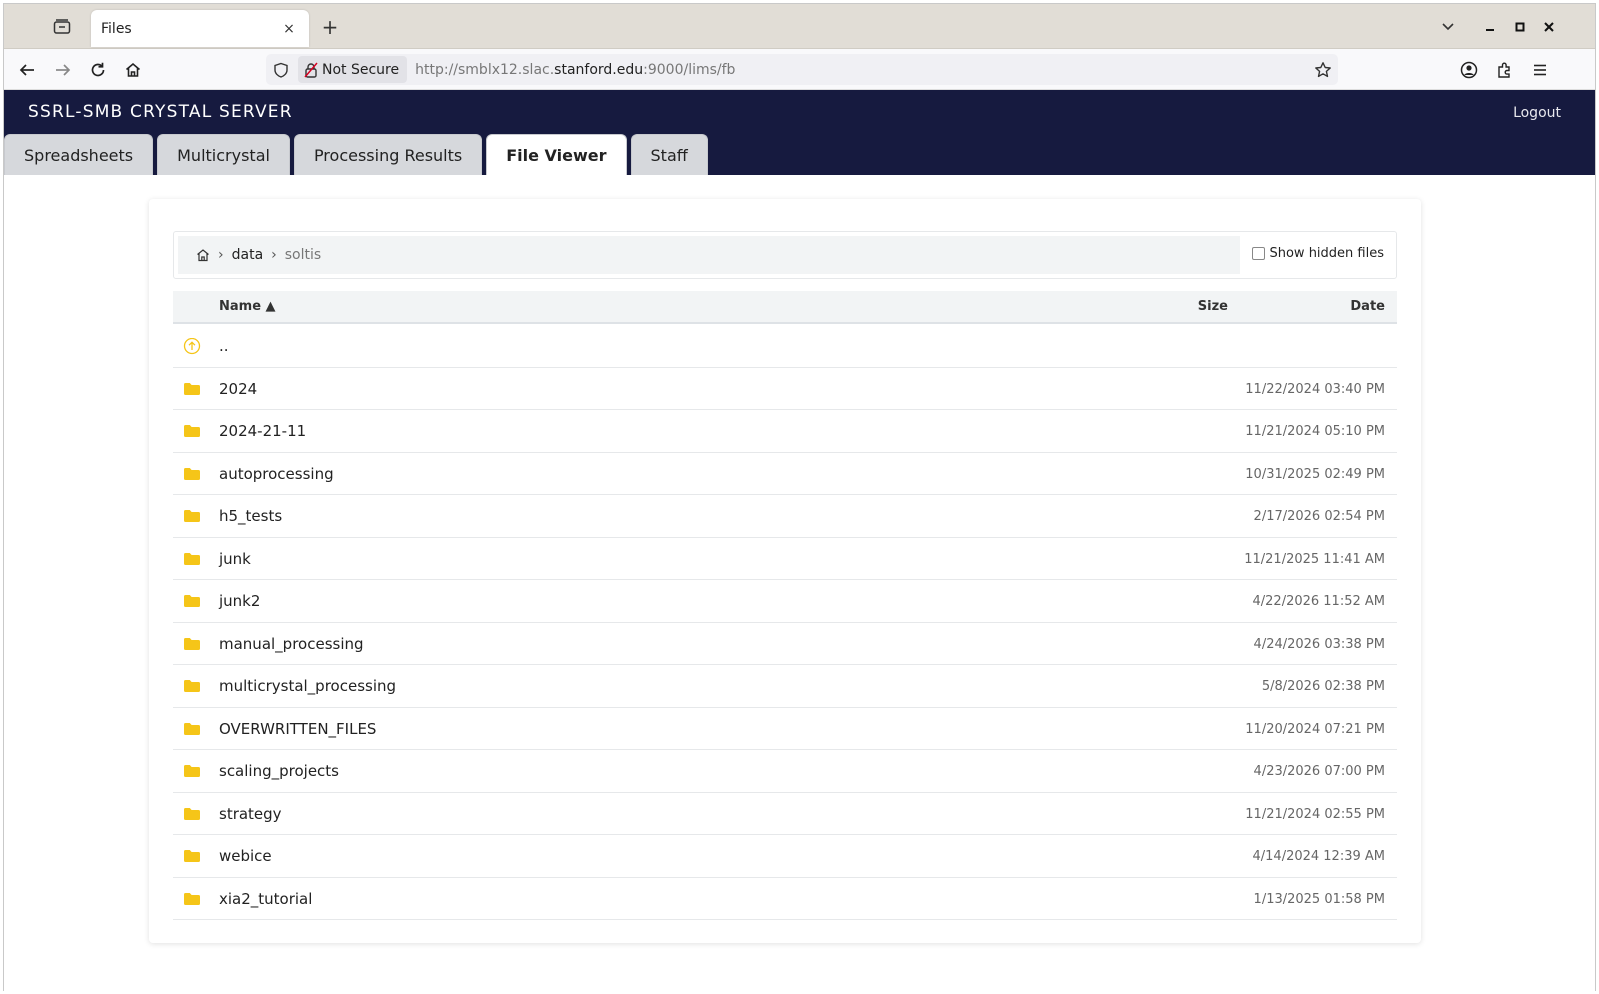  I want to click on table-row: junk 11/21/2025 11:41 AM, so click(785, 559).